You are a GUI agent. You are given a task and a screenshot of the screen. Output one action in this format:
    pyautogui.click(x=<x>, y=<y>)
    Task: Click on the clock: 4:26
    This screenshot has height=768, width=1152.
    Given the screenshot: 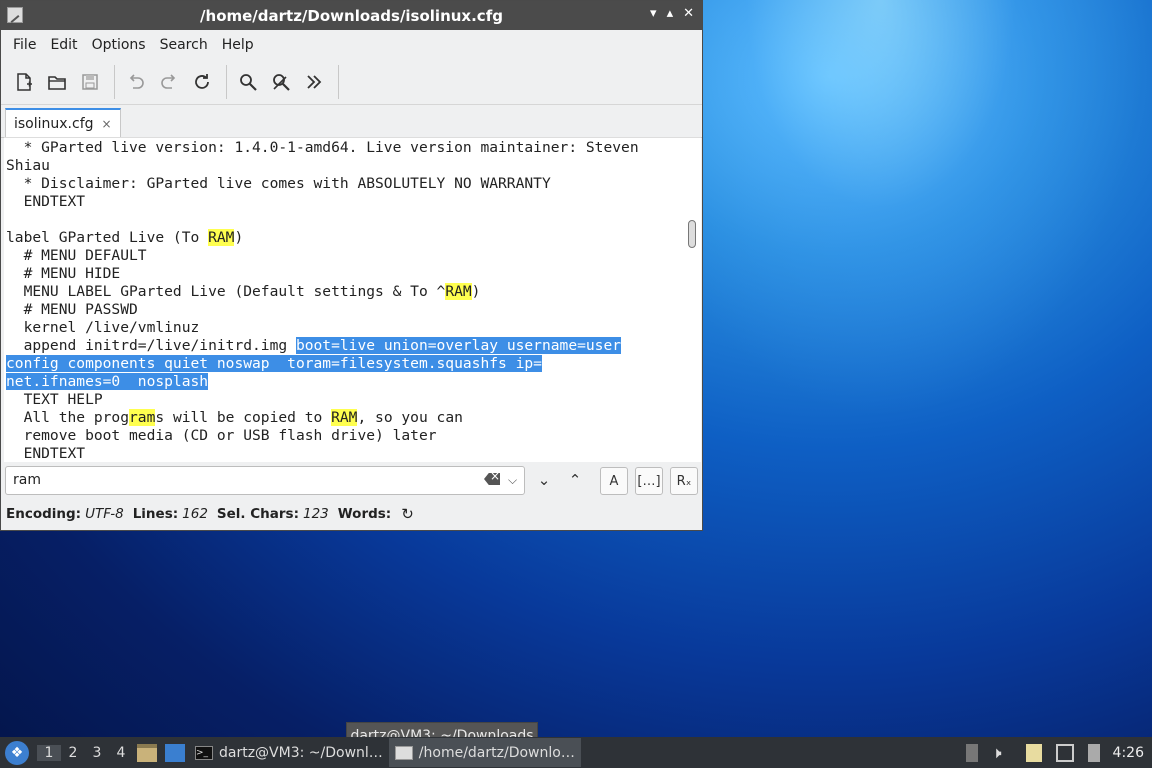 What is the action you would take?
    pyautogui.click(x=1128, y=753)
    